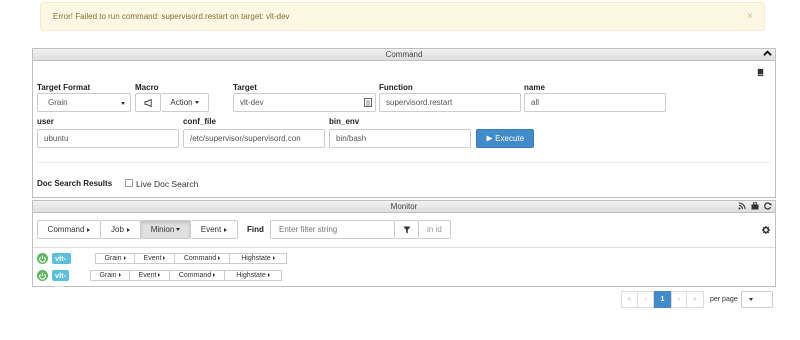 Image resolution: width=800 pixels, height=340 pixels. I want to click on bin-env-input: bin/bash, so click(400, 138).